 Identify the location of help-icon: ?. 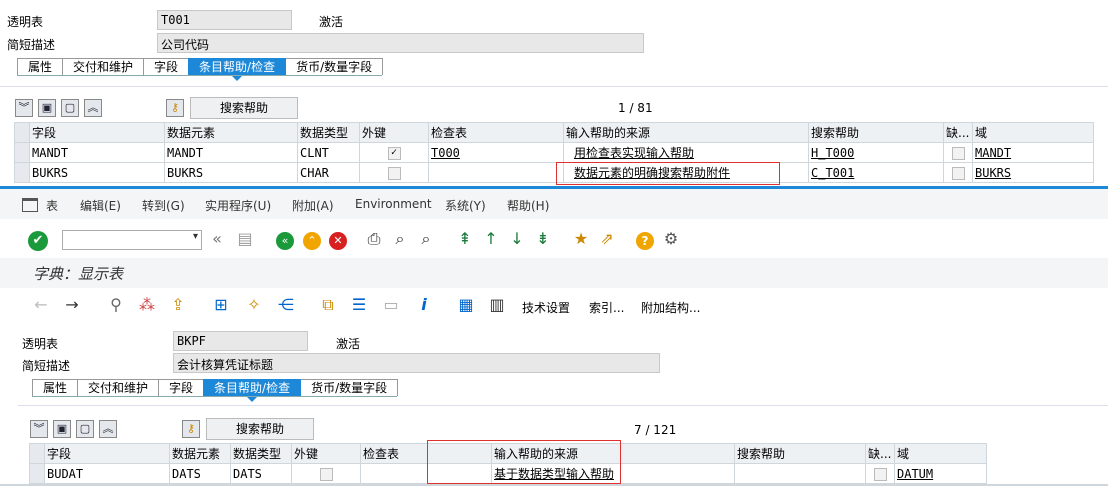
(645, 241).